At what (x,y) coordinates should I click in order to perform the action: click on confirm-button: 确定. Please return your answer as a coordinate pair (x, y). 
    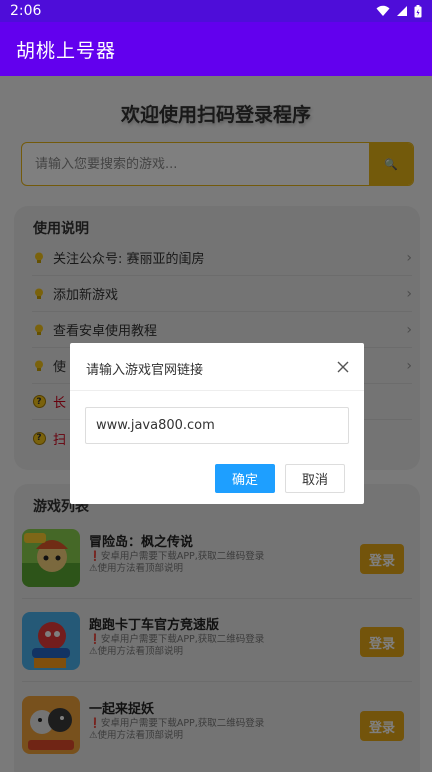
    Looking at the image, I should click on (245, 478).